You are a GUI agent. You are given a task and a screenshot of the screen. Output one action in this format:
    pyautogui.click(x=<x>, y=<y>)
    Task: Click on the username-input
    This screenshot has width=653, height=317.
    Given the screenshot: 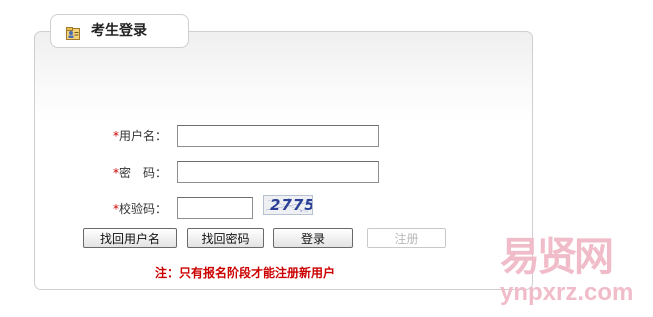 What is the action you would take?
    pyautogui.click(x=278, y=136)
    